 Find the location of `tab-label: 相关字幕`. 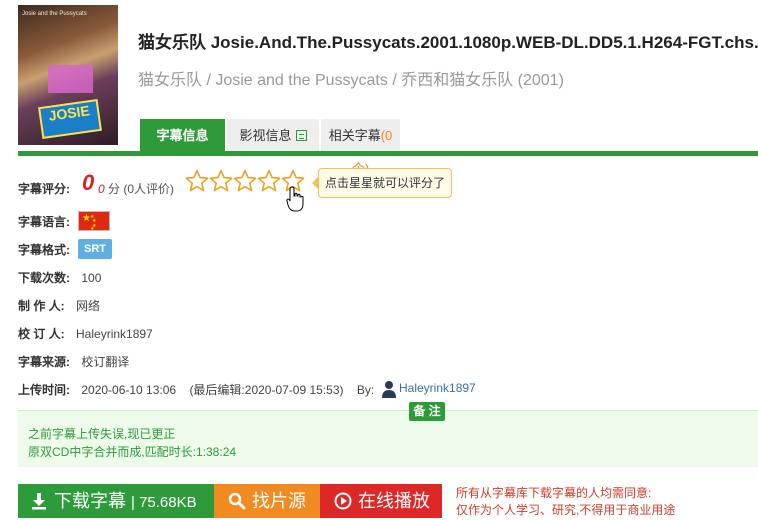

tab-label: 相关字幕 is located at coordinates (354, 135).